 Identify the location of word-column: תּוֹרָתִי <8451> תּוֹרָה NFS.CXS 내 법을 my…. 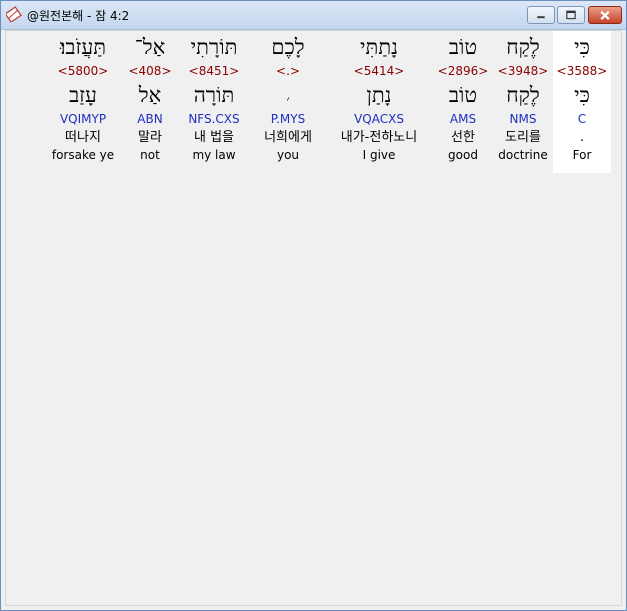
(214, 102).